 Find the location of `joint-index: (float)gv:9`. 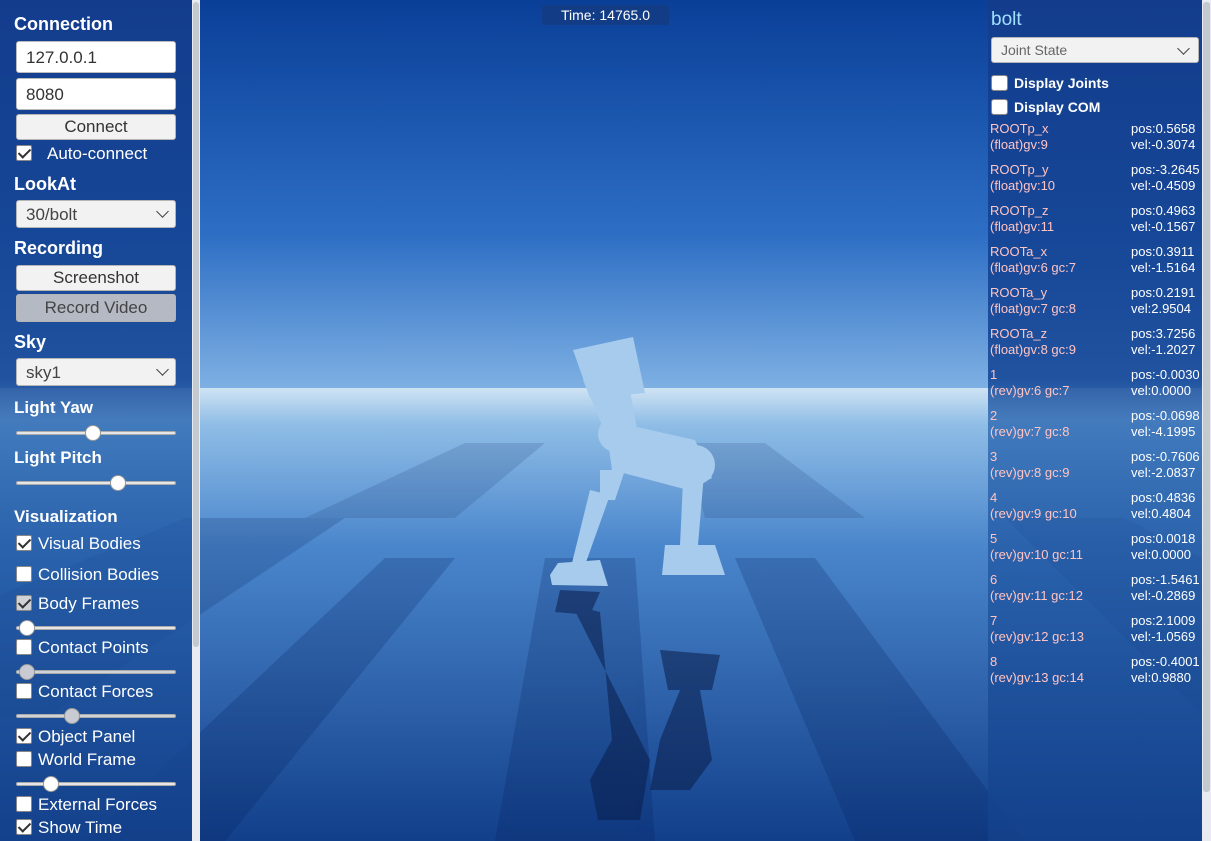

joint-index: (float)gv:9 is located at coordinates (1019, 144).